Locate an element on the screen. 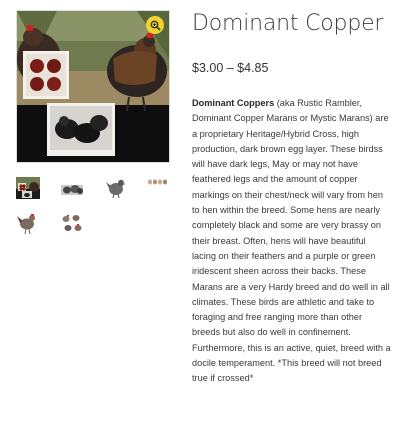 Image resolution: width=400 pixels, height=421 pixels. thumbnail-strip is located at coordinates (93, 212).